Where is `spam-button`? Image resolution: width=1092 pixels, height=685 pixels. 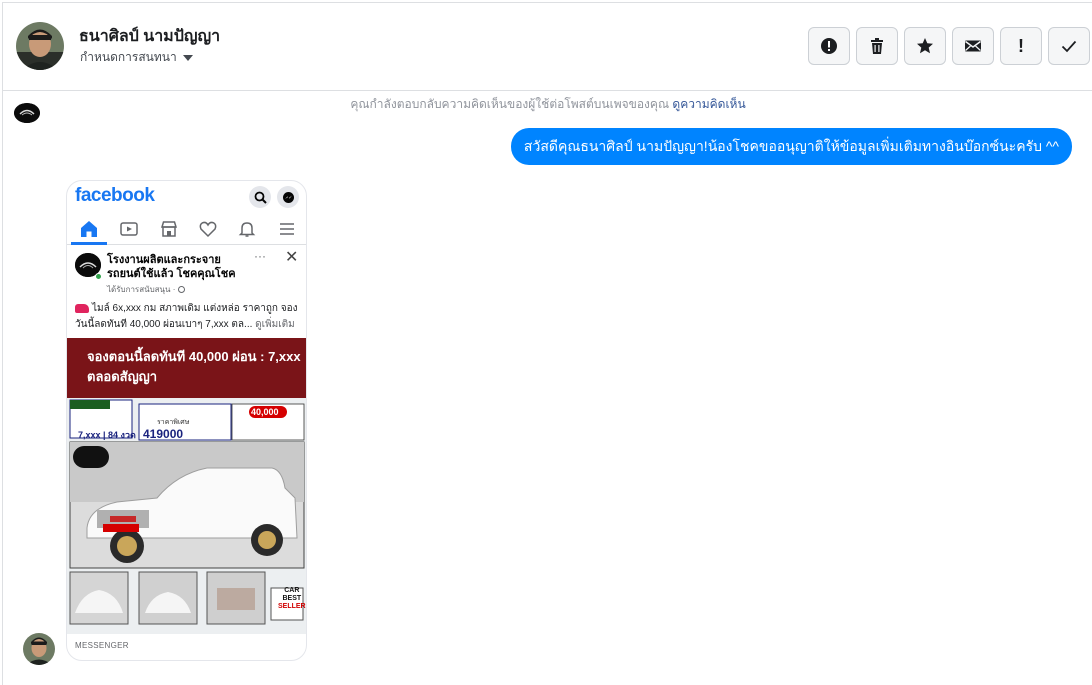 spam-button is located at coordinates (829, 46).